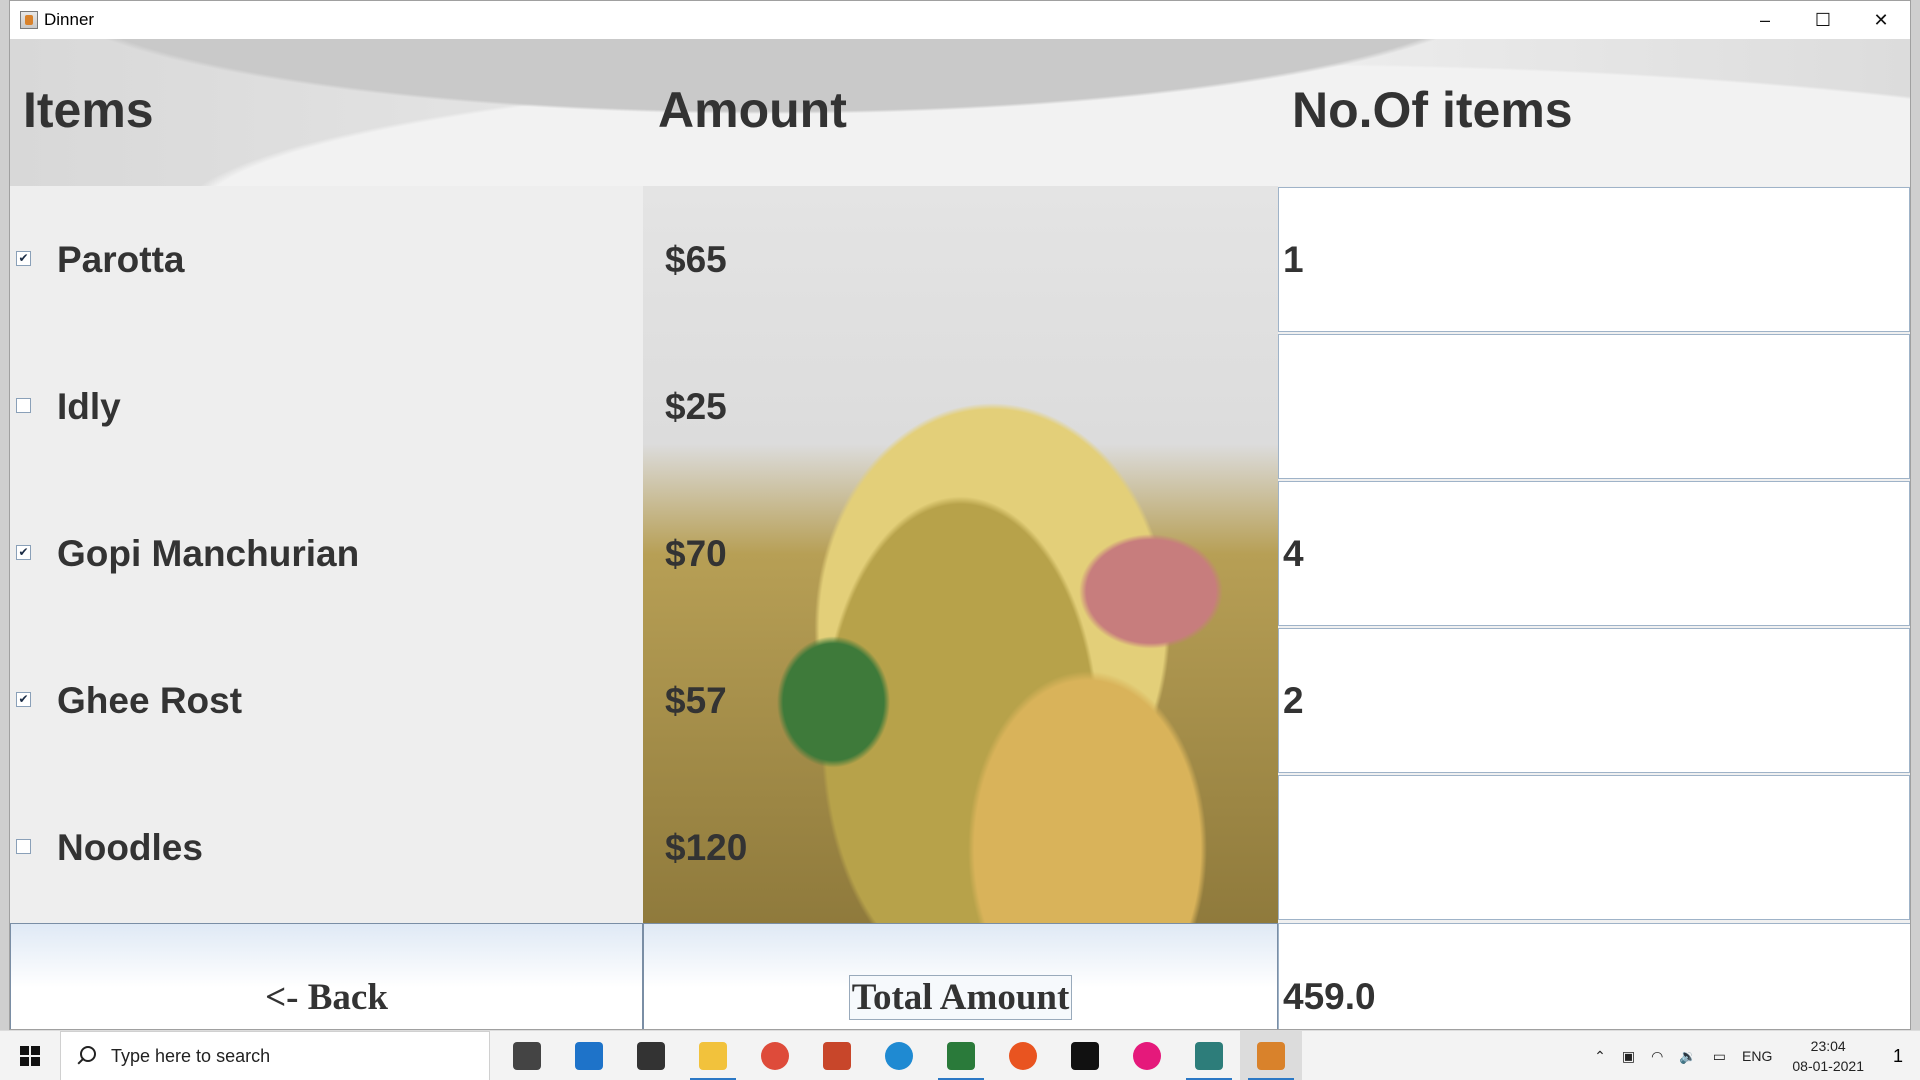 The width and height of the screenshot is (1920, 1080). What do you see at coordinates (696, 700) in the screenshot?
I see `item-price: $57` at bounding box center [696, 700].